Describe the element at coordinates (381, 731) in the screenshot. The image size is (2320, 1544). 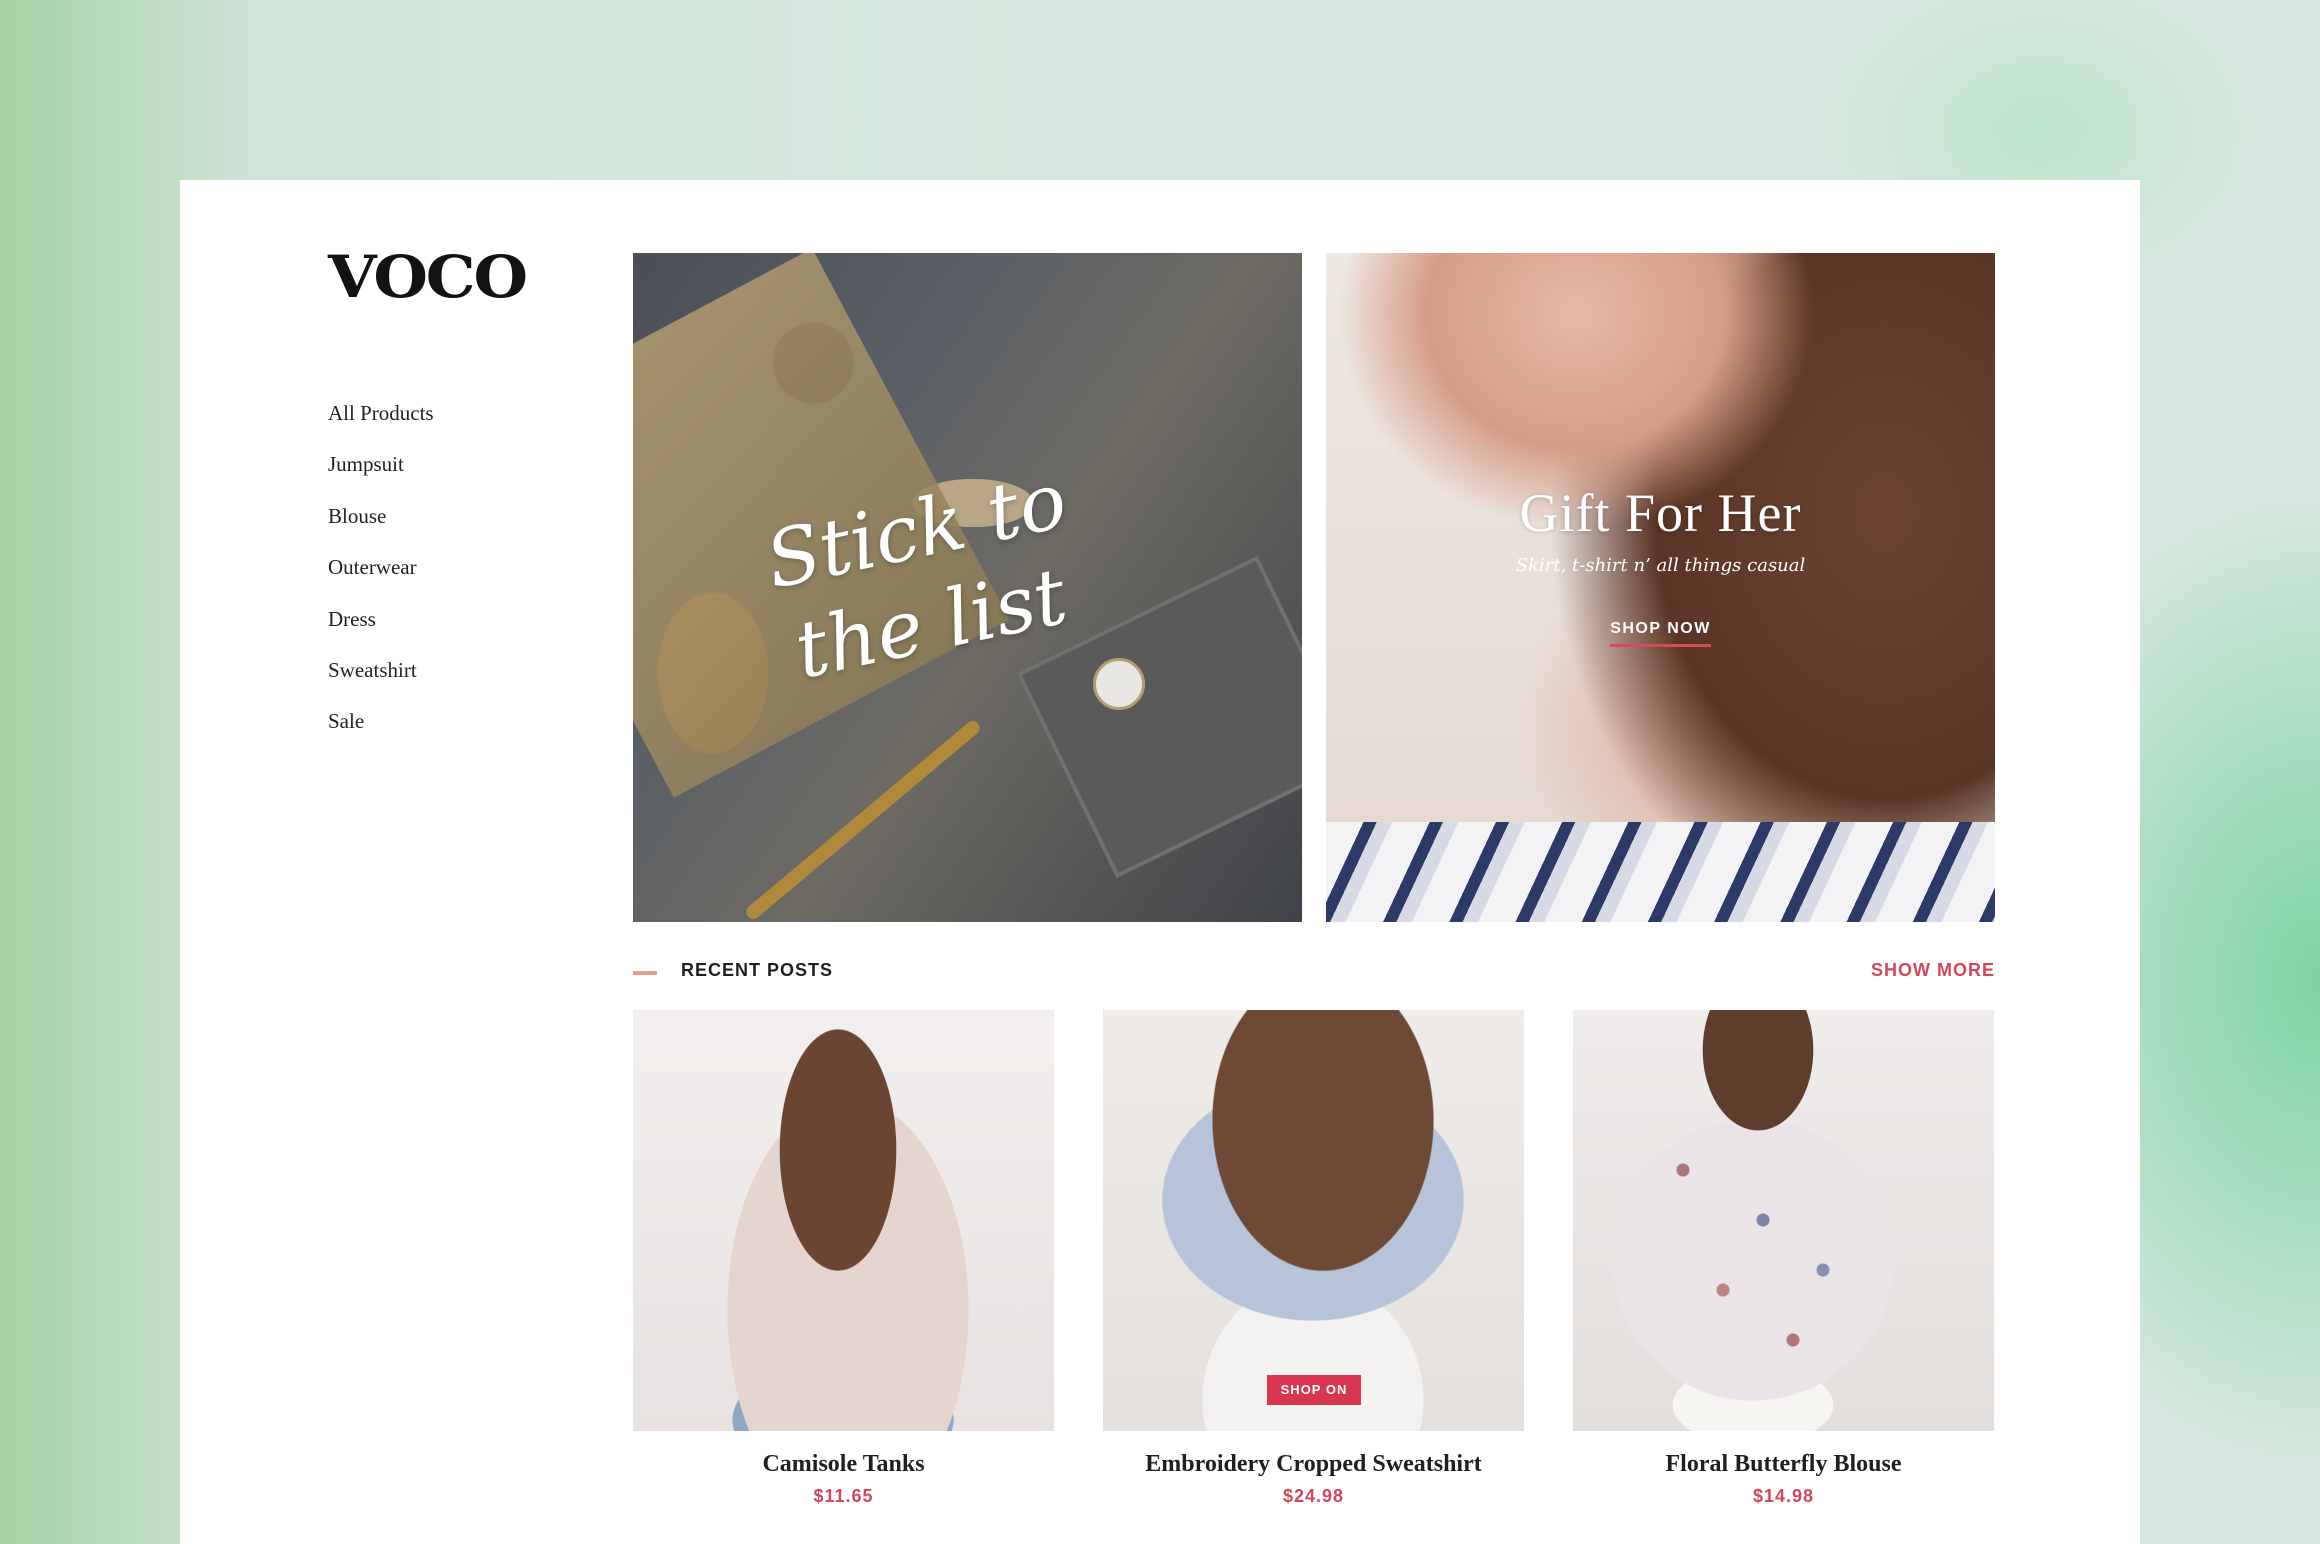
I see `nav-item-sale: Sale` at that location.